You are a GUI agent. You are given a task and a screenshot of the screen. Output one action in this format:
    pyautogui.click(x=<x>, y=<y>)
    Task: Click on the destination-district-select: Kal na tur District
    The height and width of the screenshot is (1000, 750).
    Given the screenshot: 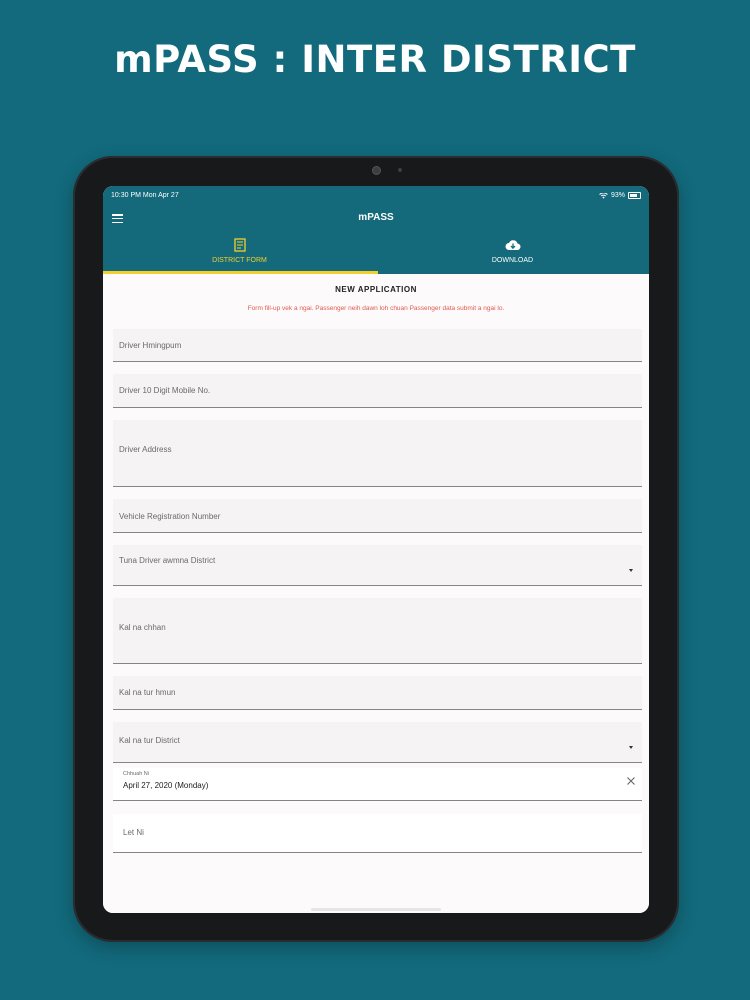 What is the action you would take?
    pyautogui.click(x=377, y=742)
    